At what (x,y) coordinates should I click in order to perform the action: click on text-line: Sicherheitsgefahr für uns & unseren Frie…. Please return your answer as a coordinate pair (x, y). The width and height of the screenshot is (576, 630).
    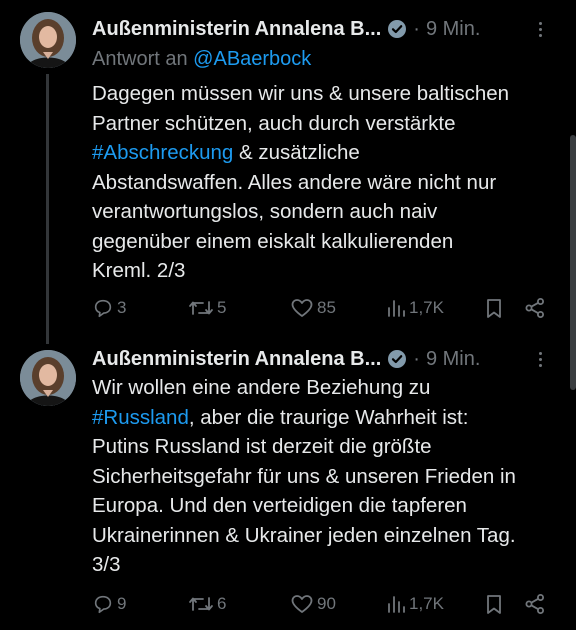
    Looking at the image, I should click on (304, 476).